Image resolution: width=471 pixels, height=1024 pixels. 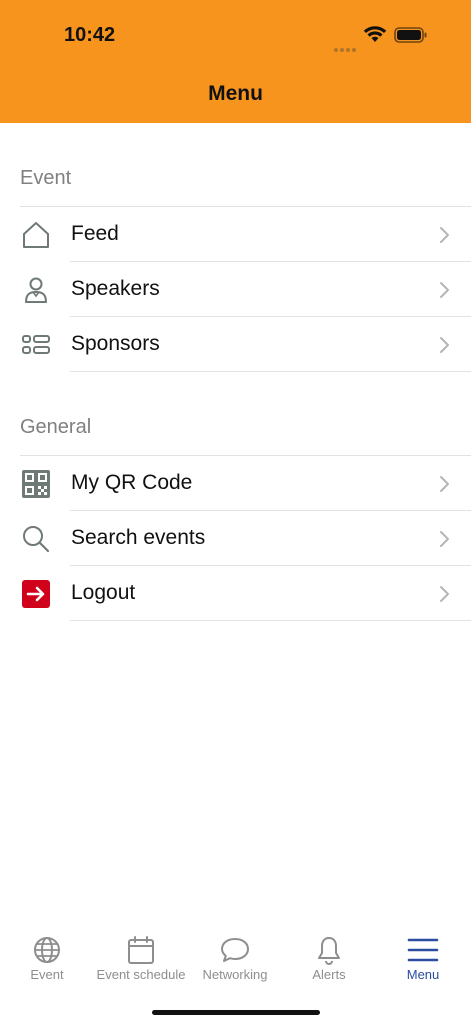 I want to click on sponsors-list-icon, so click(x=36, y=344).